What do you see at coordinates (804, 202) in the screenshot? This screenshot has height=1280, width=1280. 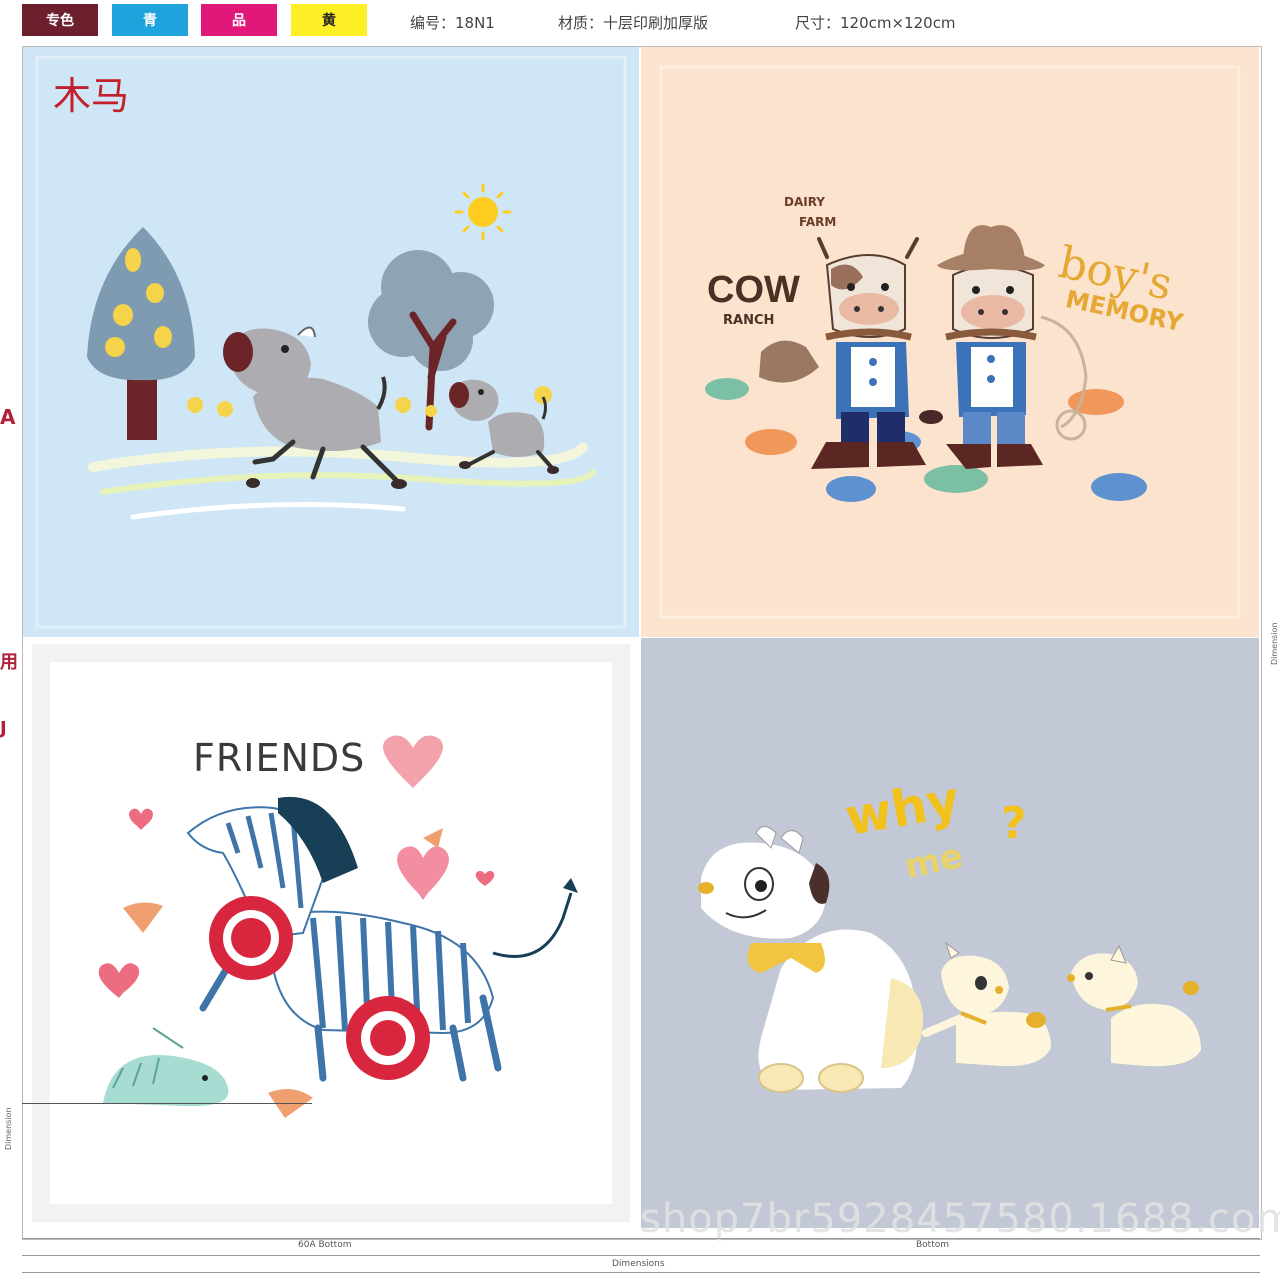 I see `cow-small-text-1: DAIRY` at bounding box center [804, 202].